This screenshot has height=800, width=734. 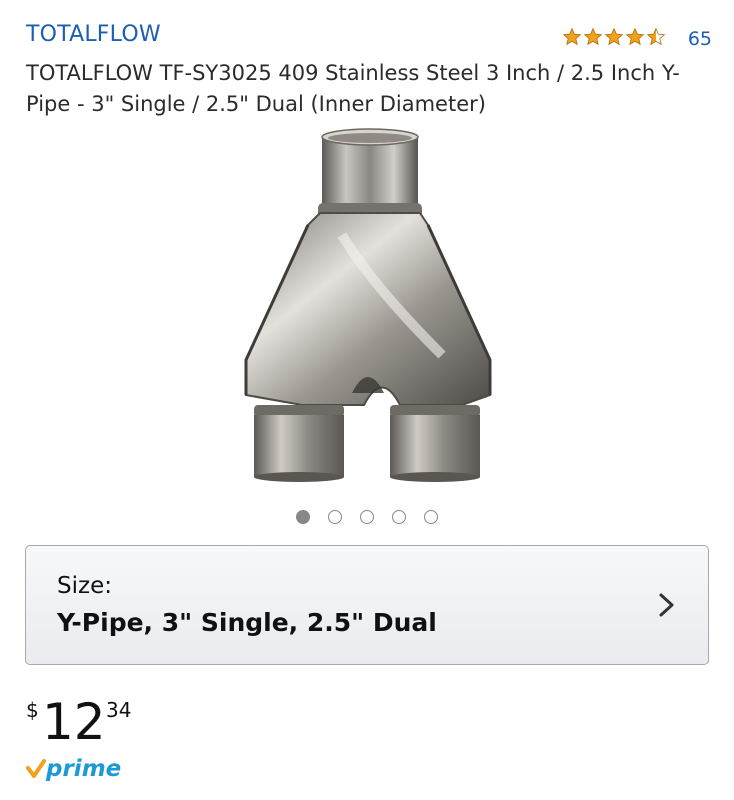 I want to click on price-whole: 12, so click(x=74, y=722).